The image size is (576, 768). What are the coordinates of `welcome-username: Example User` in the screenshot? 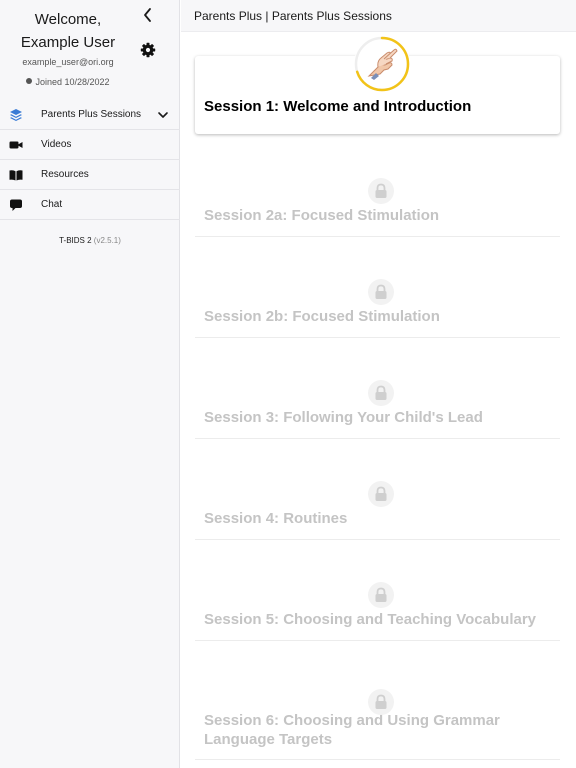 It's located at (68, 42).